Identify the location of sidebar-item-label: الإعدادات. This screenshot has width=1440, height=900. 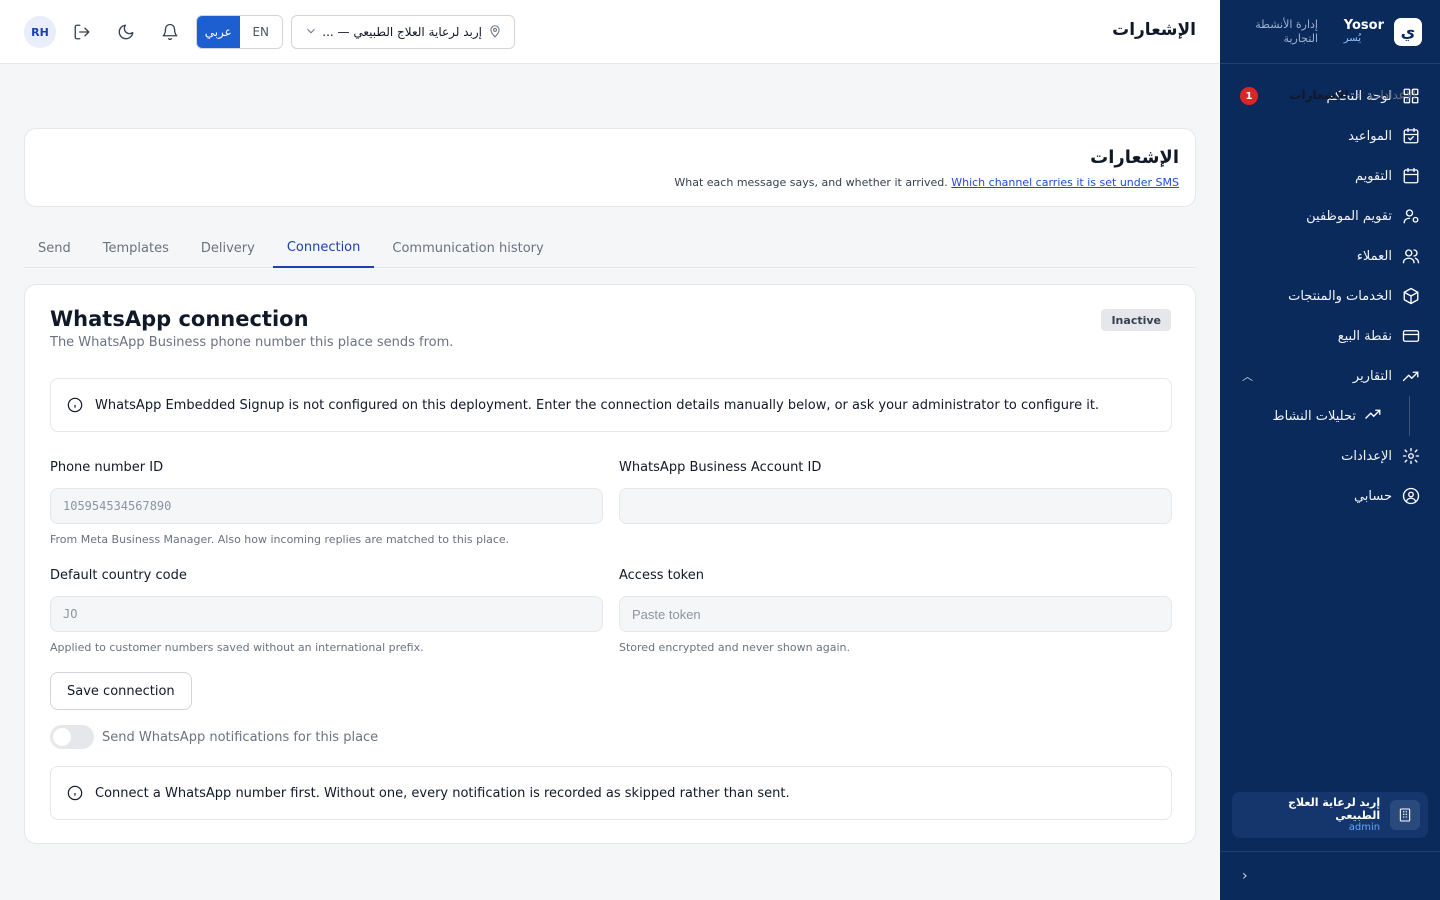
(1366, 456).